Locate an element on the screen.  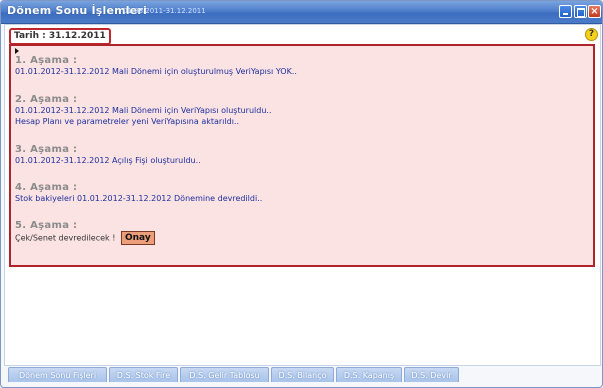
step-line: Çek/Senet devredilecek ! Onay is located at coordinates (85, 238).